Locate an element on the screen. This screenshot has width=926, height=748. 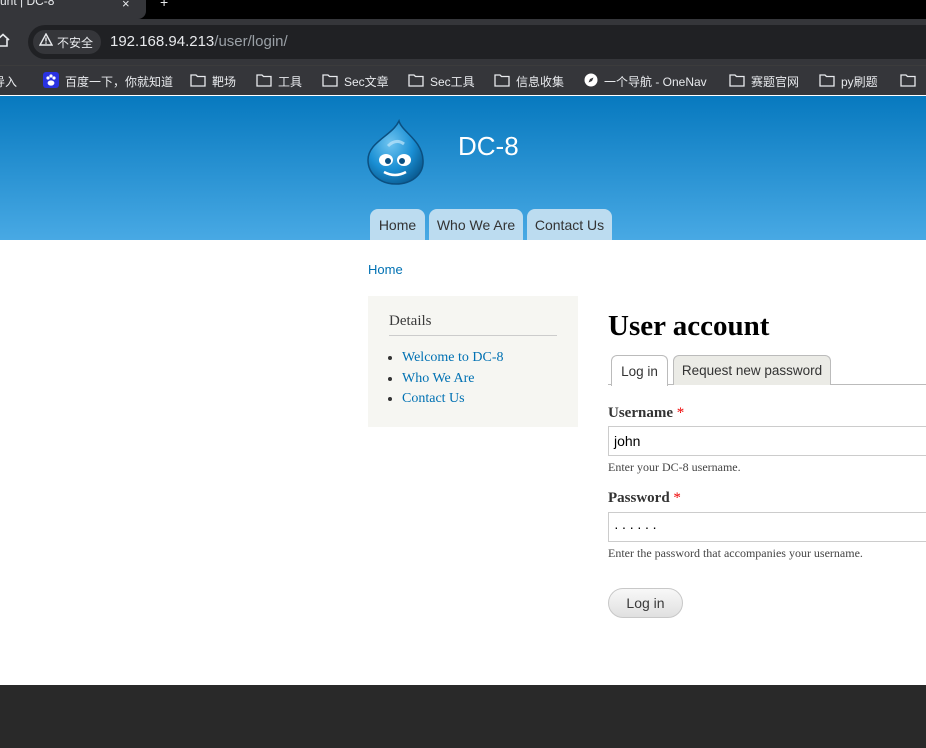
page-title: User account is located at coordinates (689, 326).